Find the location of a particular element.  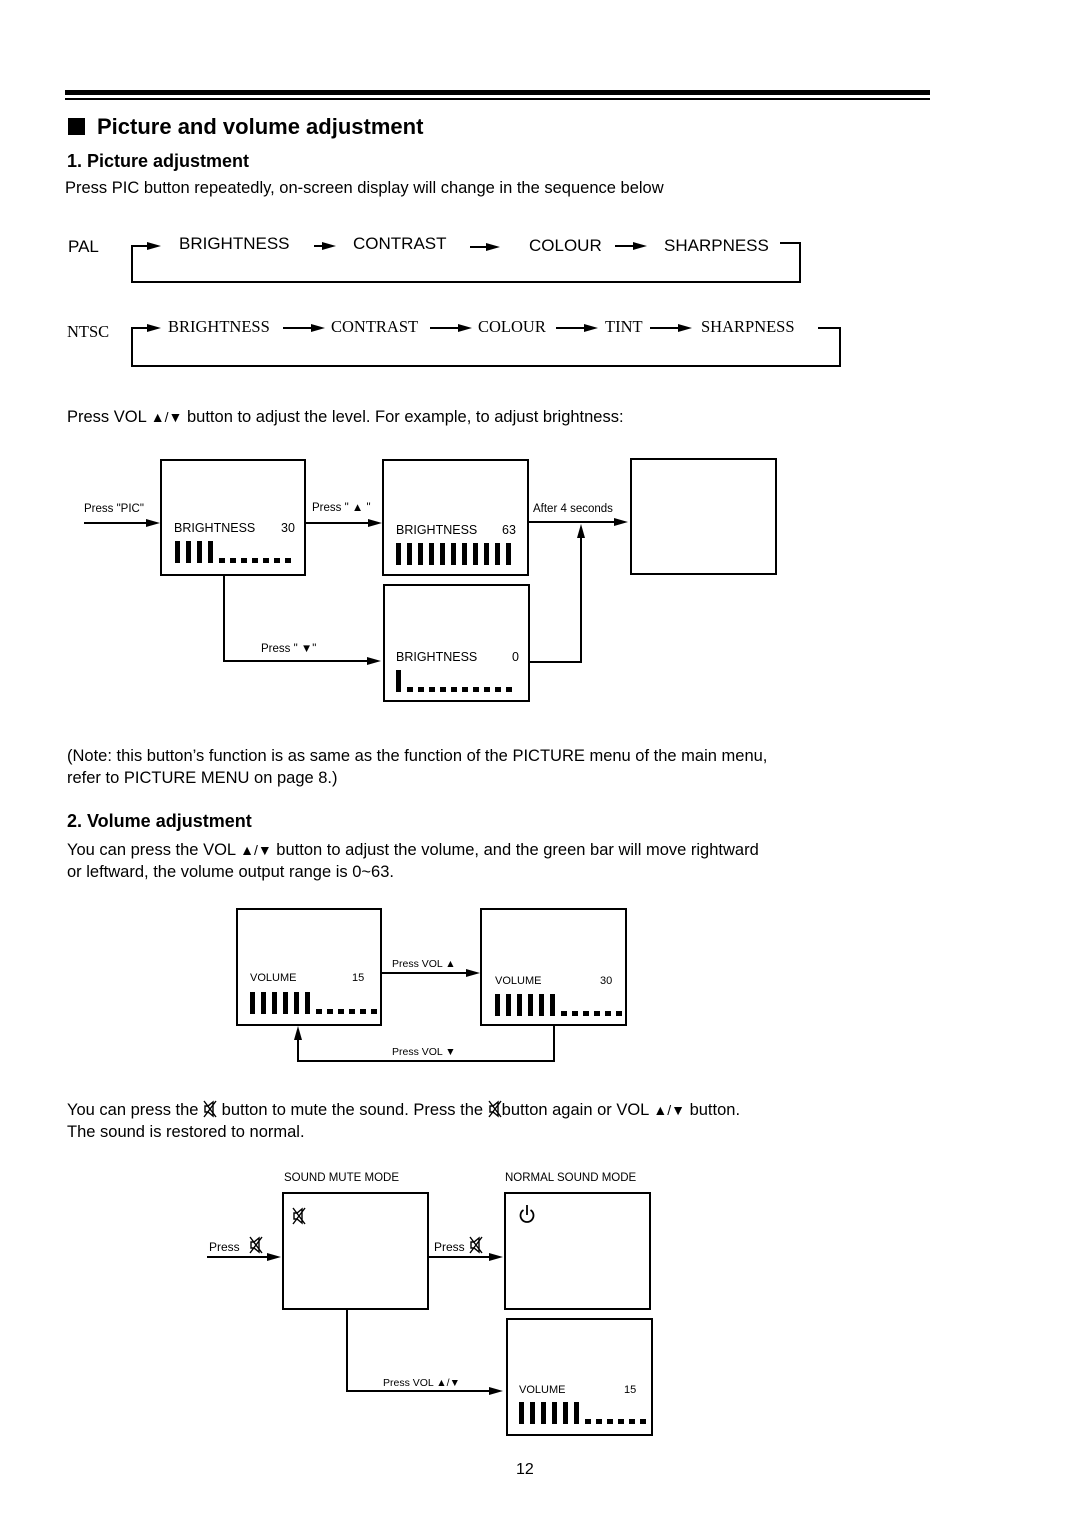

osd-screen-blank is located at coordinates (703, 516).